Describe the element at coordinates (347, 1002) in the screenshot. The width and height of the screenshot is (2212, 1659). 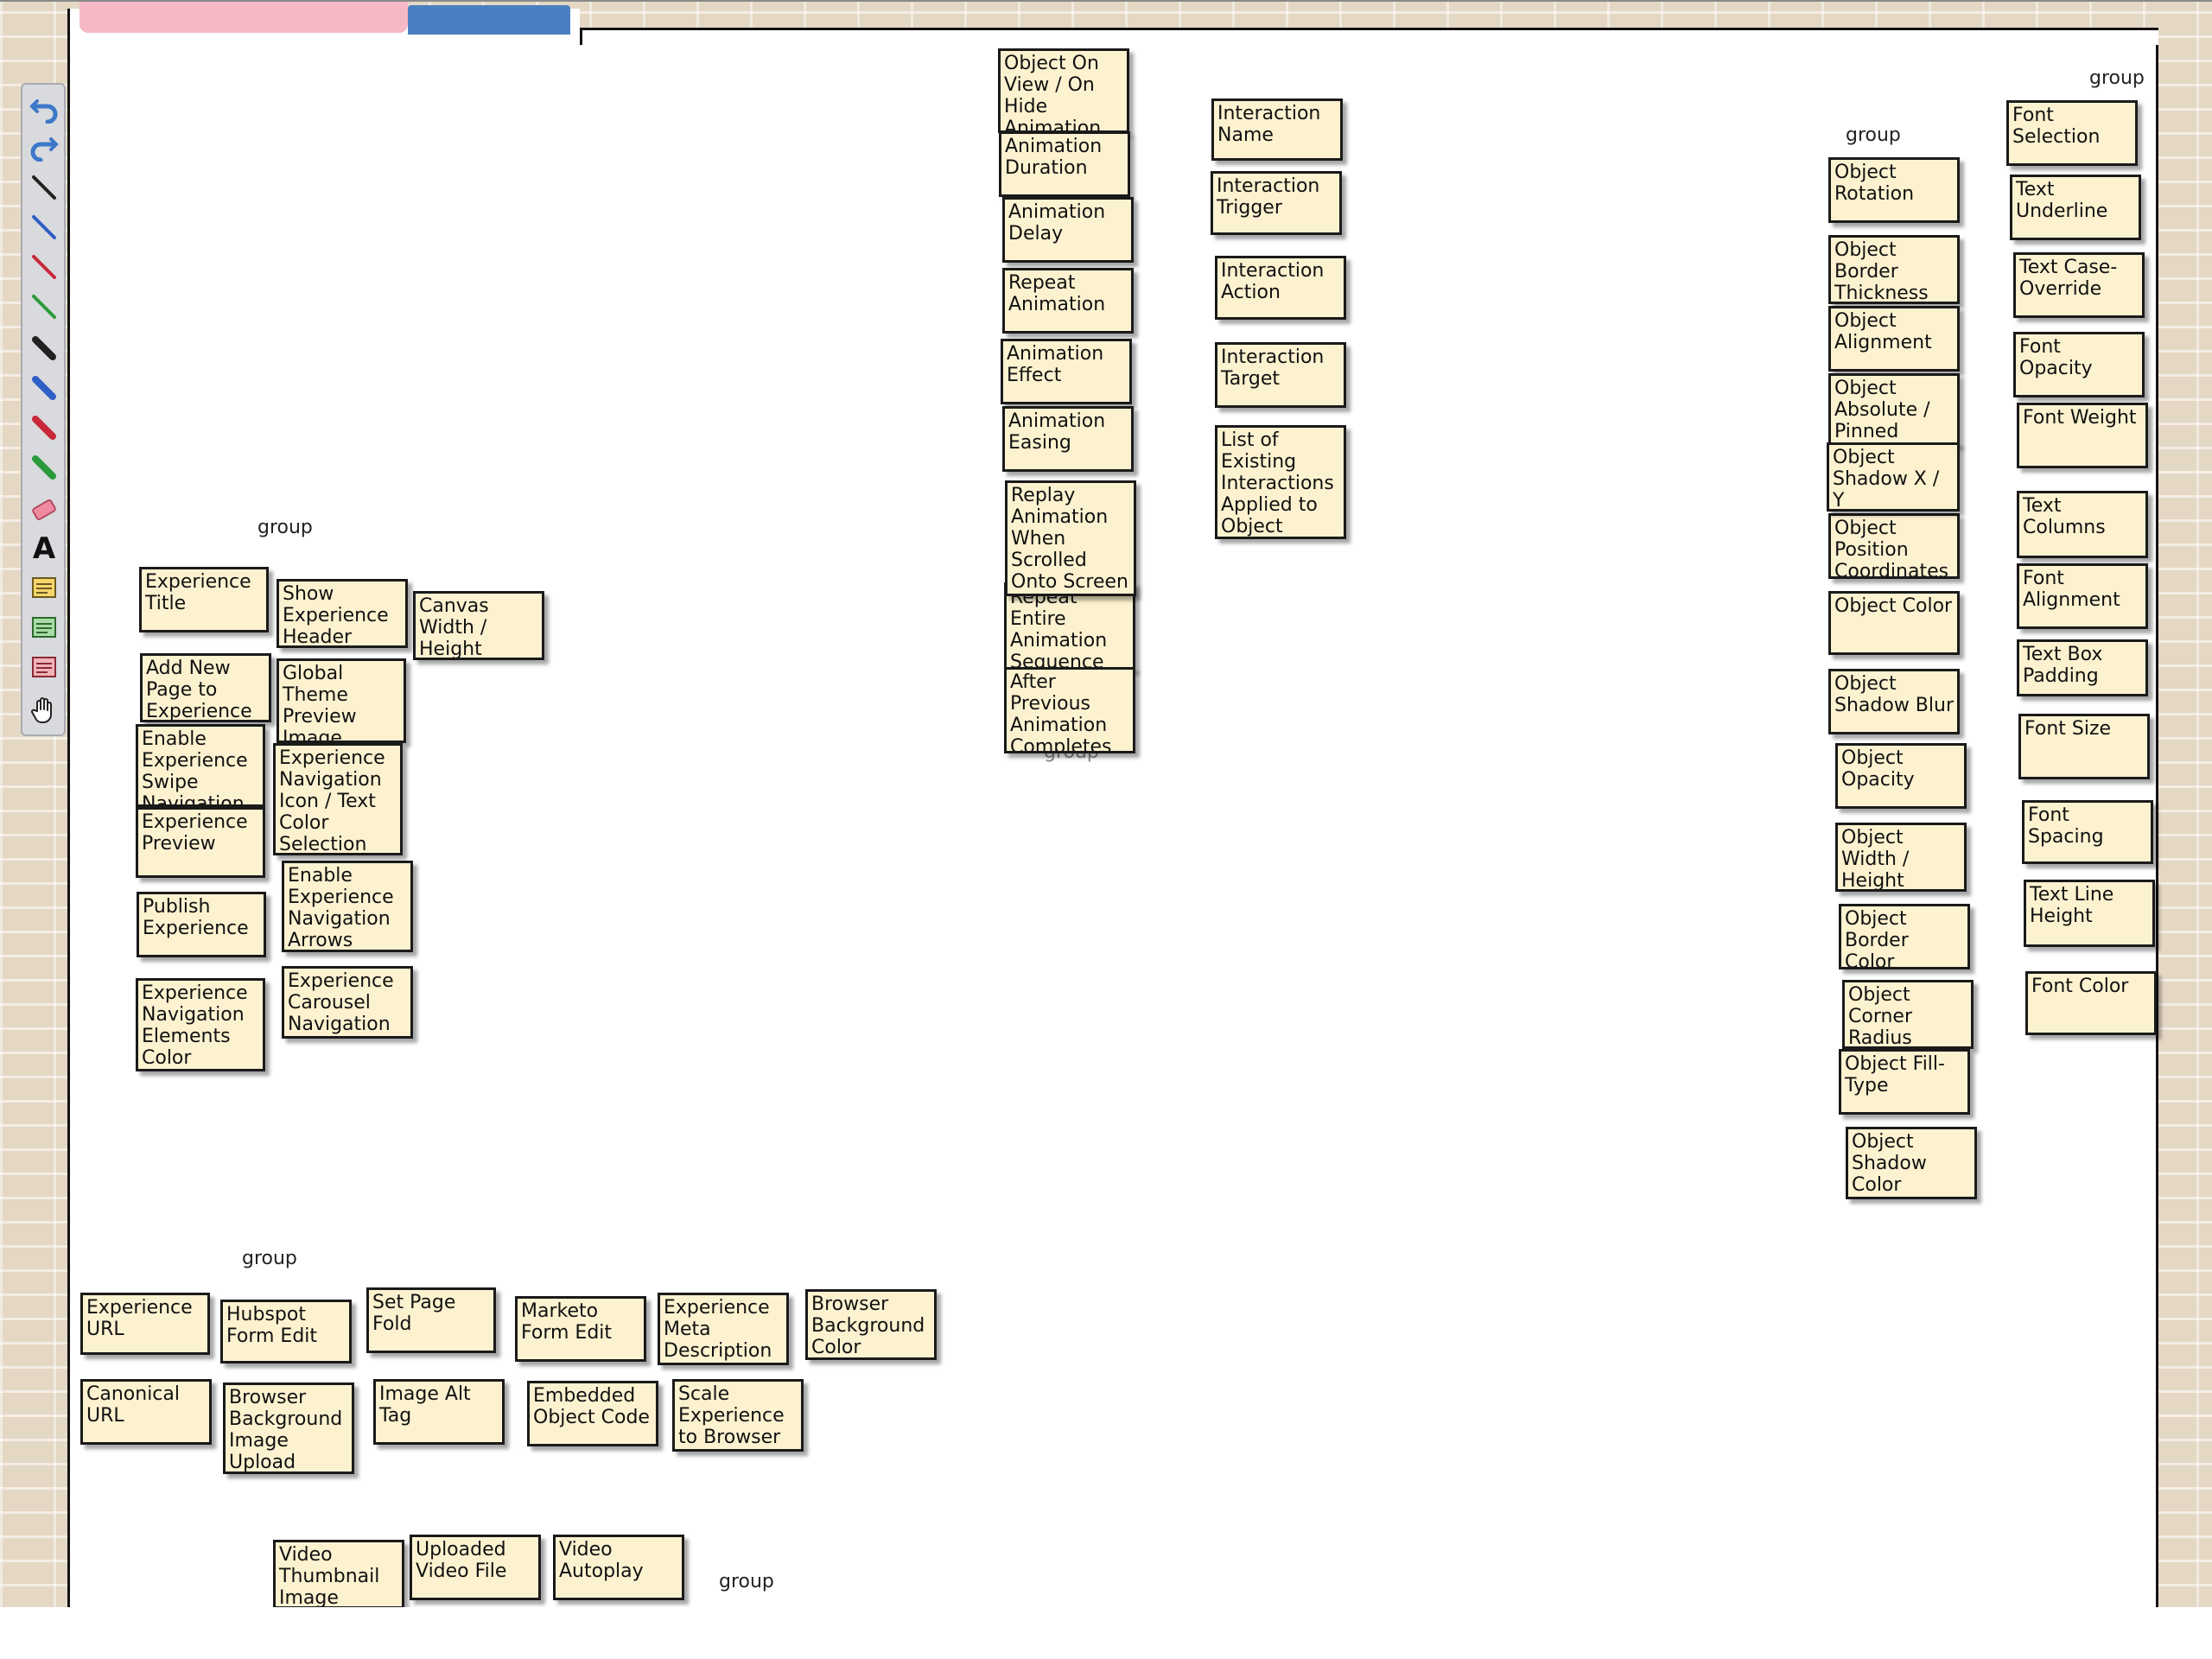
I see `sticky-note: Experience Carousel Navigation` at that location.